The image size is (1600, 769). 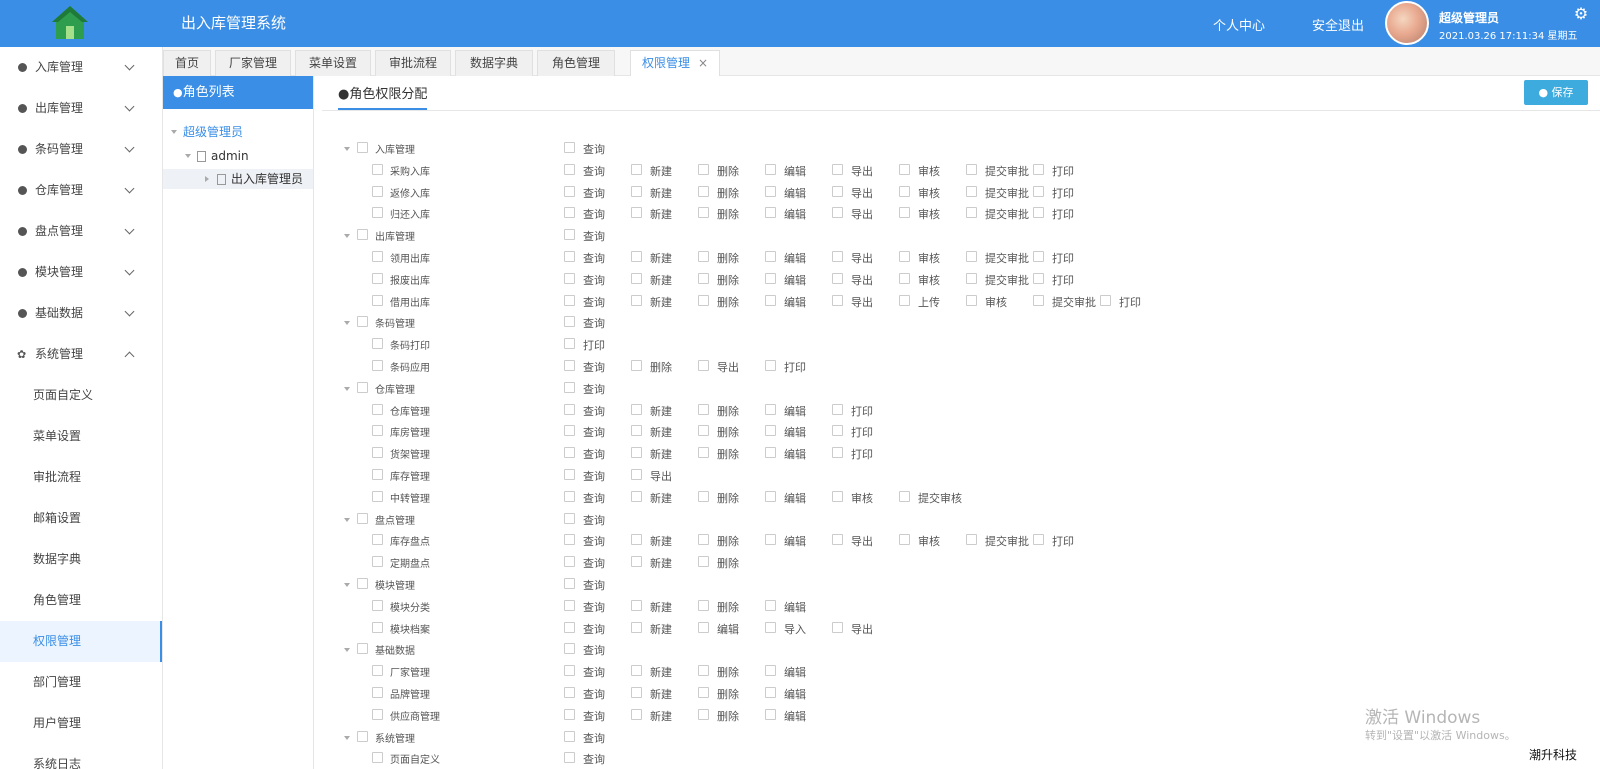 What do you see at coordinates (1581, 14) in the screenshot?
I see `gear-icon: ⚙` at bounding box center [1581, 14].